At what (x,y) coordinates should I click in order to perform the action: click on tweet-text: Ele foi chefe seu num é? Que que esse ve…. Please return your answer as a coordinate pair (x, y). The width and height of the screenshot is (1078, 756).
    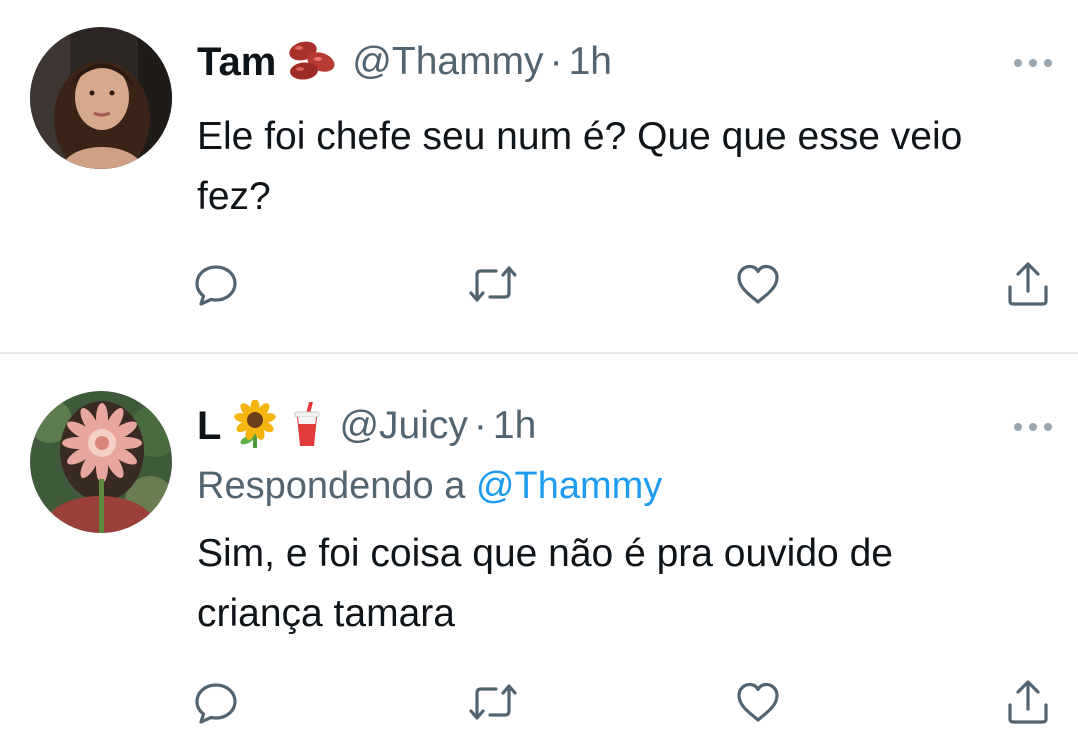
    Looking at the image, I should click on (580, 166).